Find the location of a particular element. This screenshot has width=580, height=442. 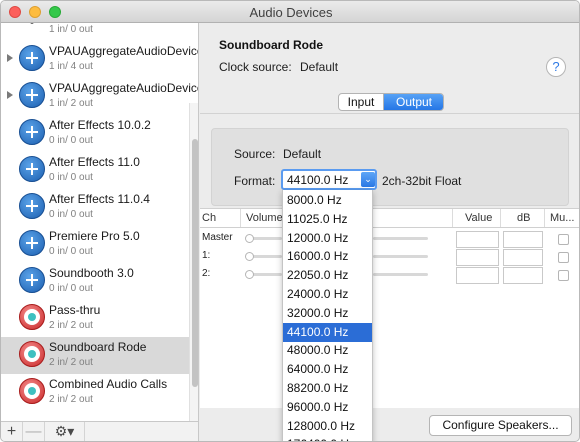

device-channel-count: 1 in/ 4 out is located at coordinates (71, 66).